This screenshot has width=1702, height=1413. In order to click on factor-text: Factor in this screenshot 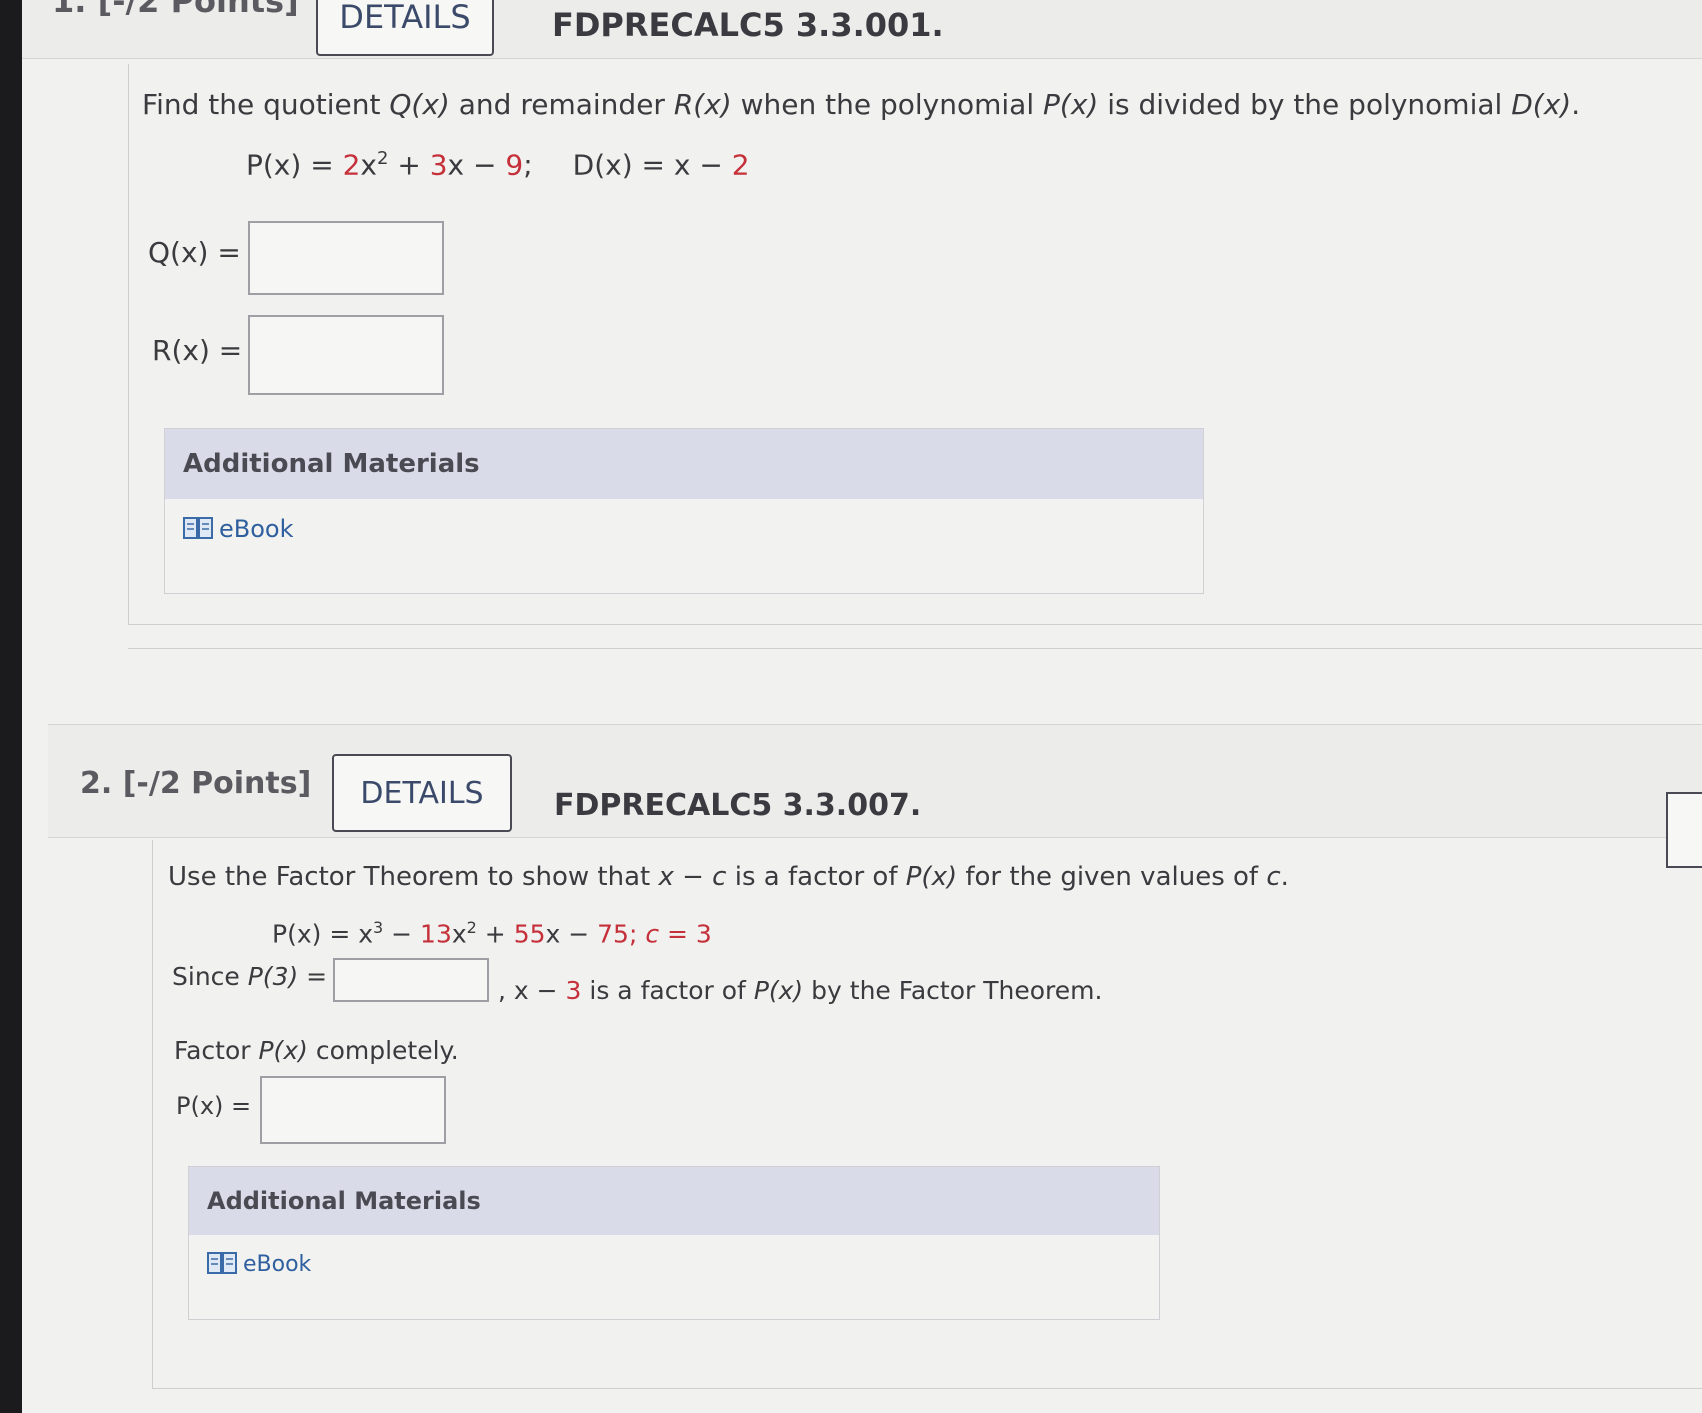, I will do `click(216, 1050)`.